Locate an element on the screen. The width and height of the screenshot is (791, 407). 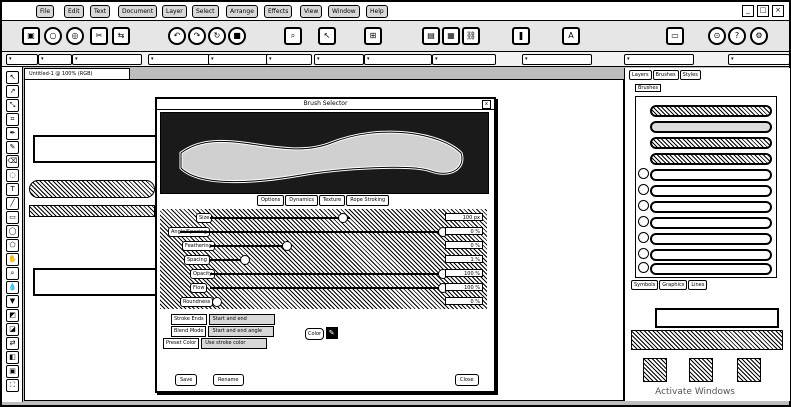
pen-tool-icon: ✒ is located at coordinates (12, 133).